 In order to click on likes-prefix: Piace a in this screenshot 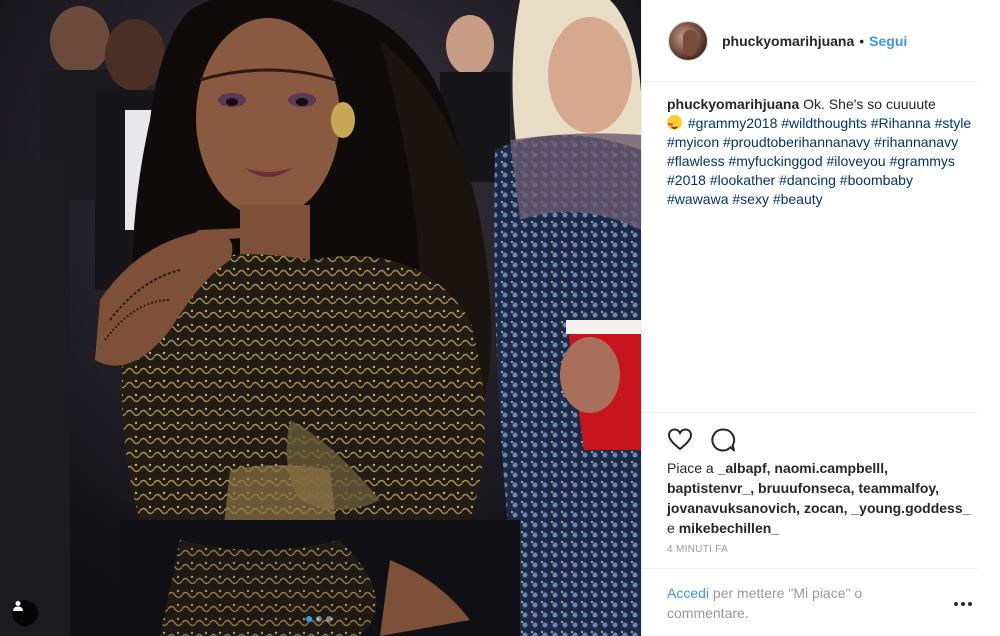, I will do `click(690, 468)`.